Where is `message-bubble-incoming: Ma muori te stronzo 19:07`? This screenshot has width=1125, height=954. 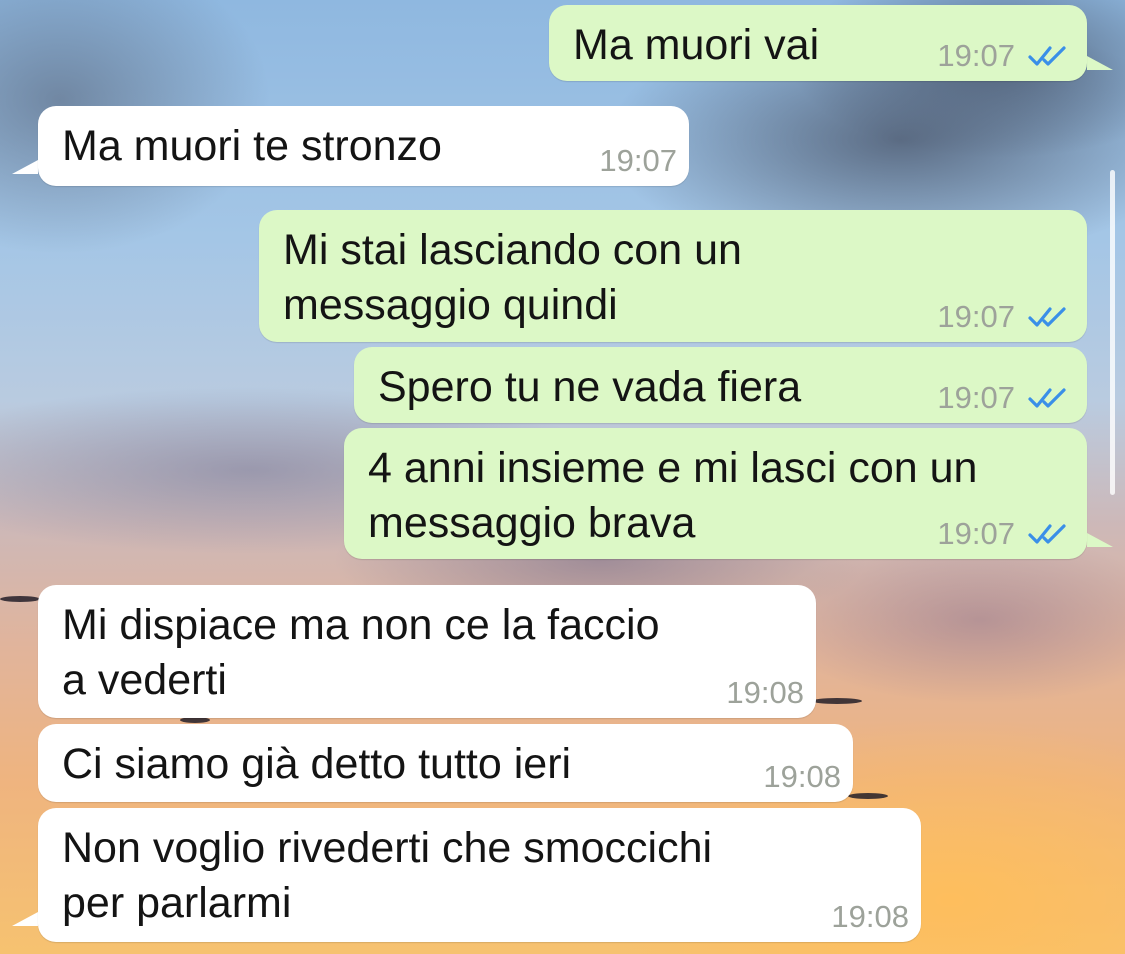
message-bubble-incoming: Ma muori te stronzo 19:07 is located at coordinates (363, 146).